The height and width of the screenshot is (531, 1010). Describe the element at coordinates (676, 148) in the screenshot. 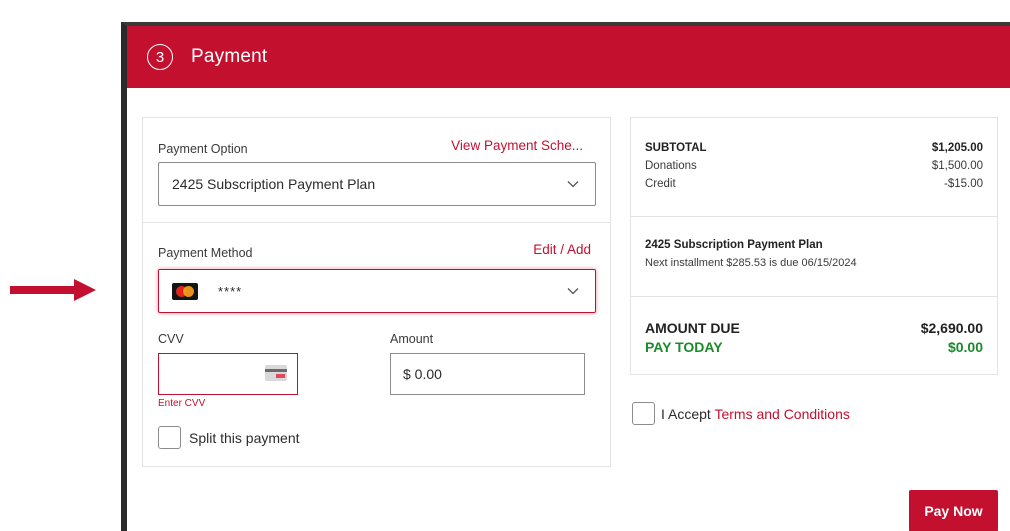

I see `subtotal-label: SUBTOTAL` at that location.